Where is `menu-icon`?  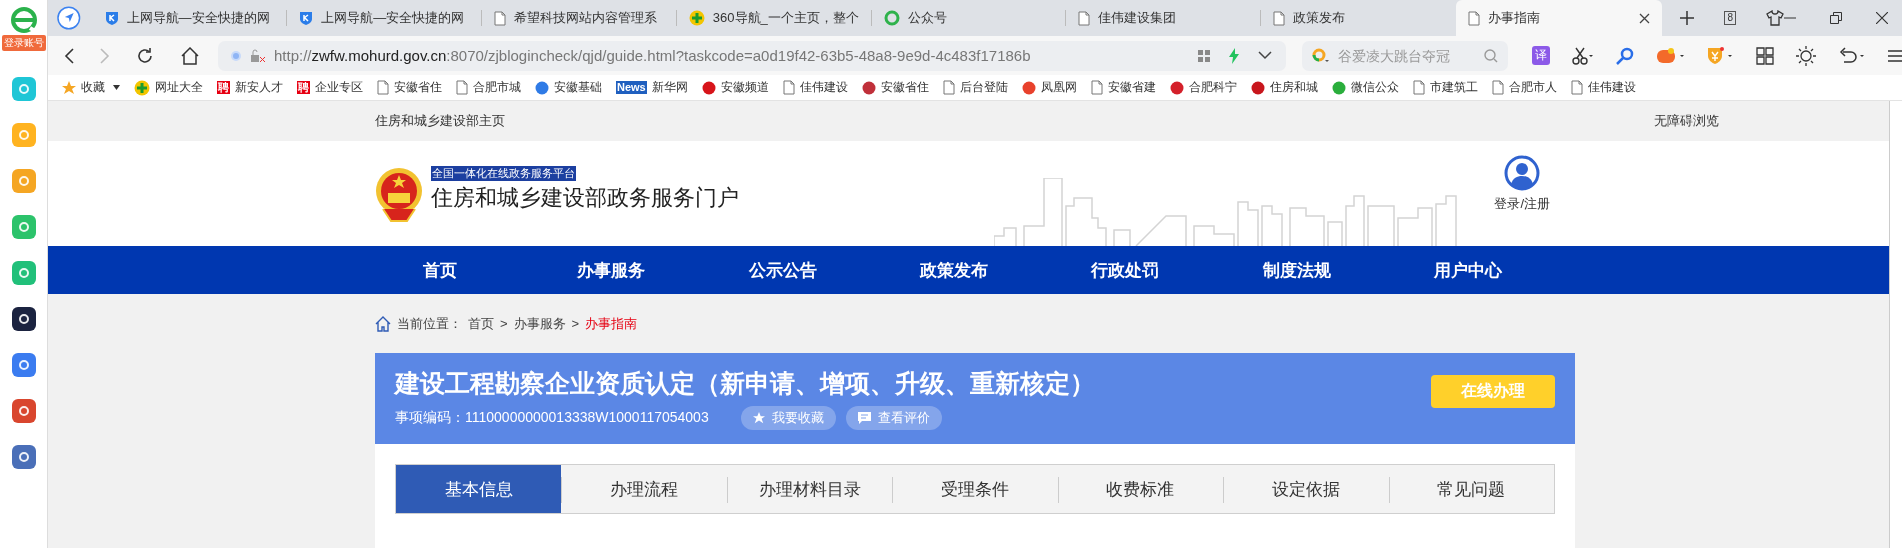 menu-icon is located at coordinates (1895, 55).